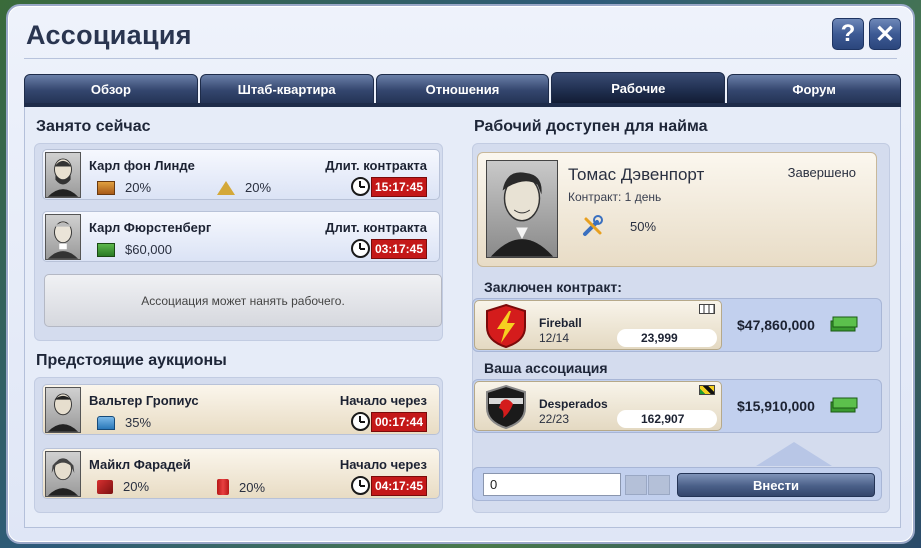 The image size is (921, 548). What do you see at coordinates (636, 485) in the screenshot?
I see `spin-up-button` at bounding box center [636, 485].